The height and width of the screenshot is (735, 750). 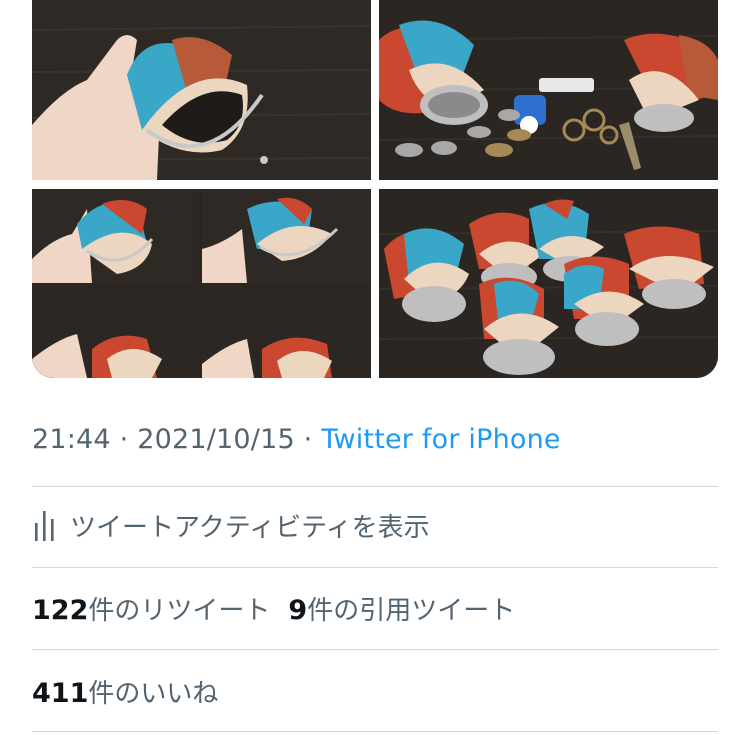 What do you see at coordinates (273, 608) in the screenshot?
I see `retweet-quote-stats: 122件のリツイート 9件の引用ツイート` at bounding box center [273, 608].